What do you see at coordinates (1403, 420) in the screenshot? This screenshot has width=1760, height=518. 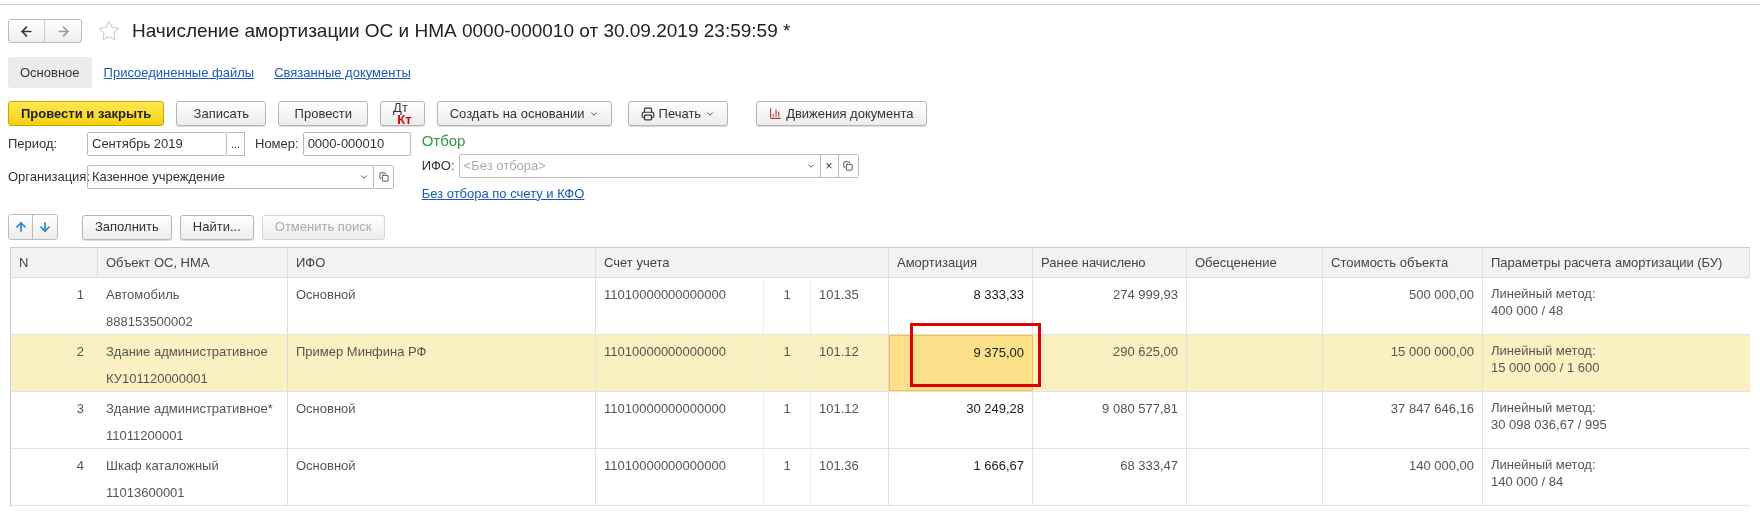 I see `table-cell: 37 847 646,16` at bounding box center [1403, 420].